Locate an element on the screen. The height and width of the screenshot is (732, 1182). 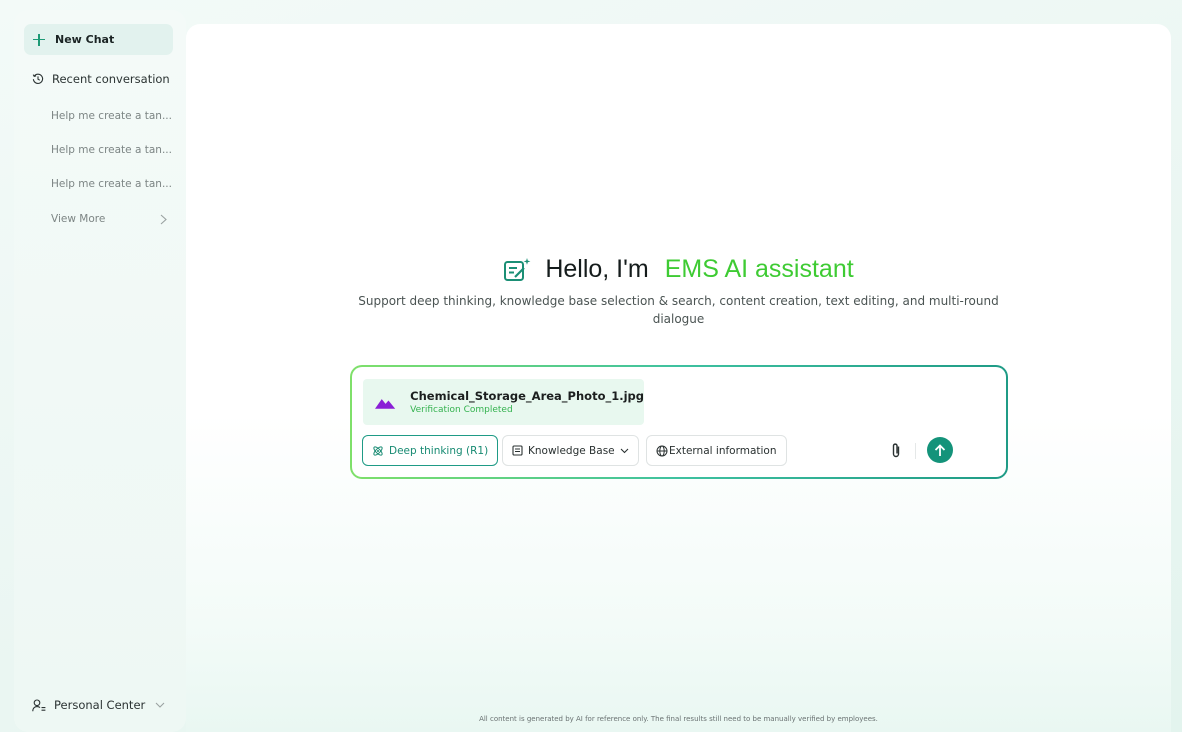
divider is located at coordinates (915, 451).